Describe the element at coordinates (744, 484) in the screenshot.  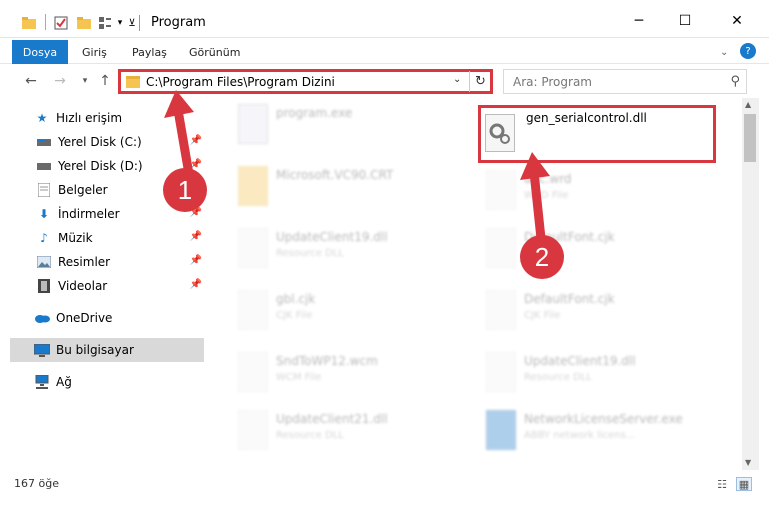
I see `large-icons-view-icon: ▦` at that location.